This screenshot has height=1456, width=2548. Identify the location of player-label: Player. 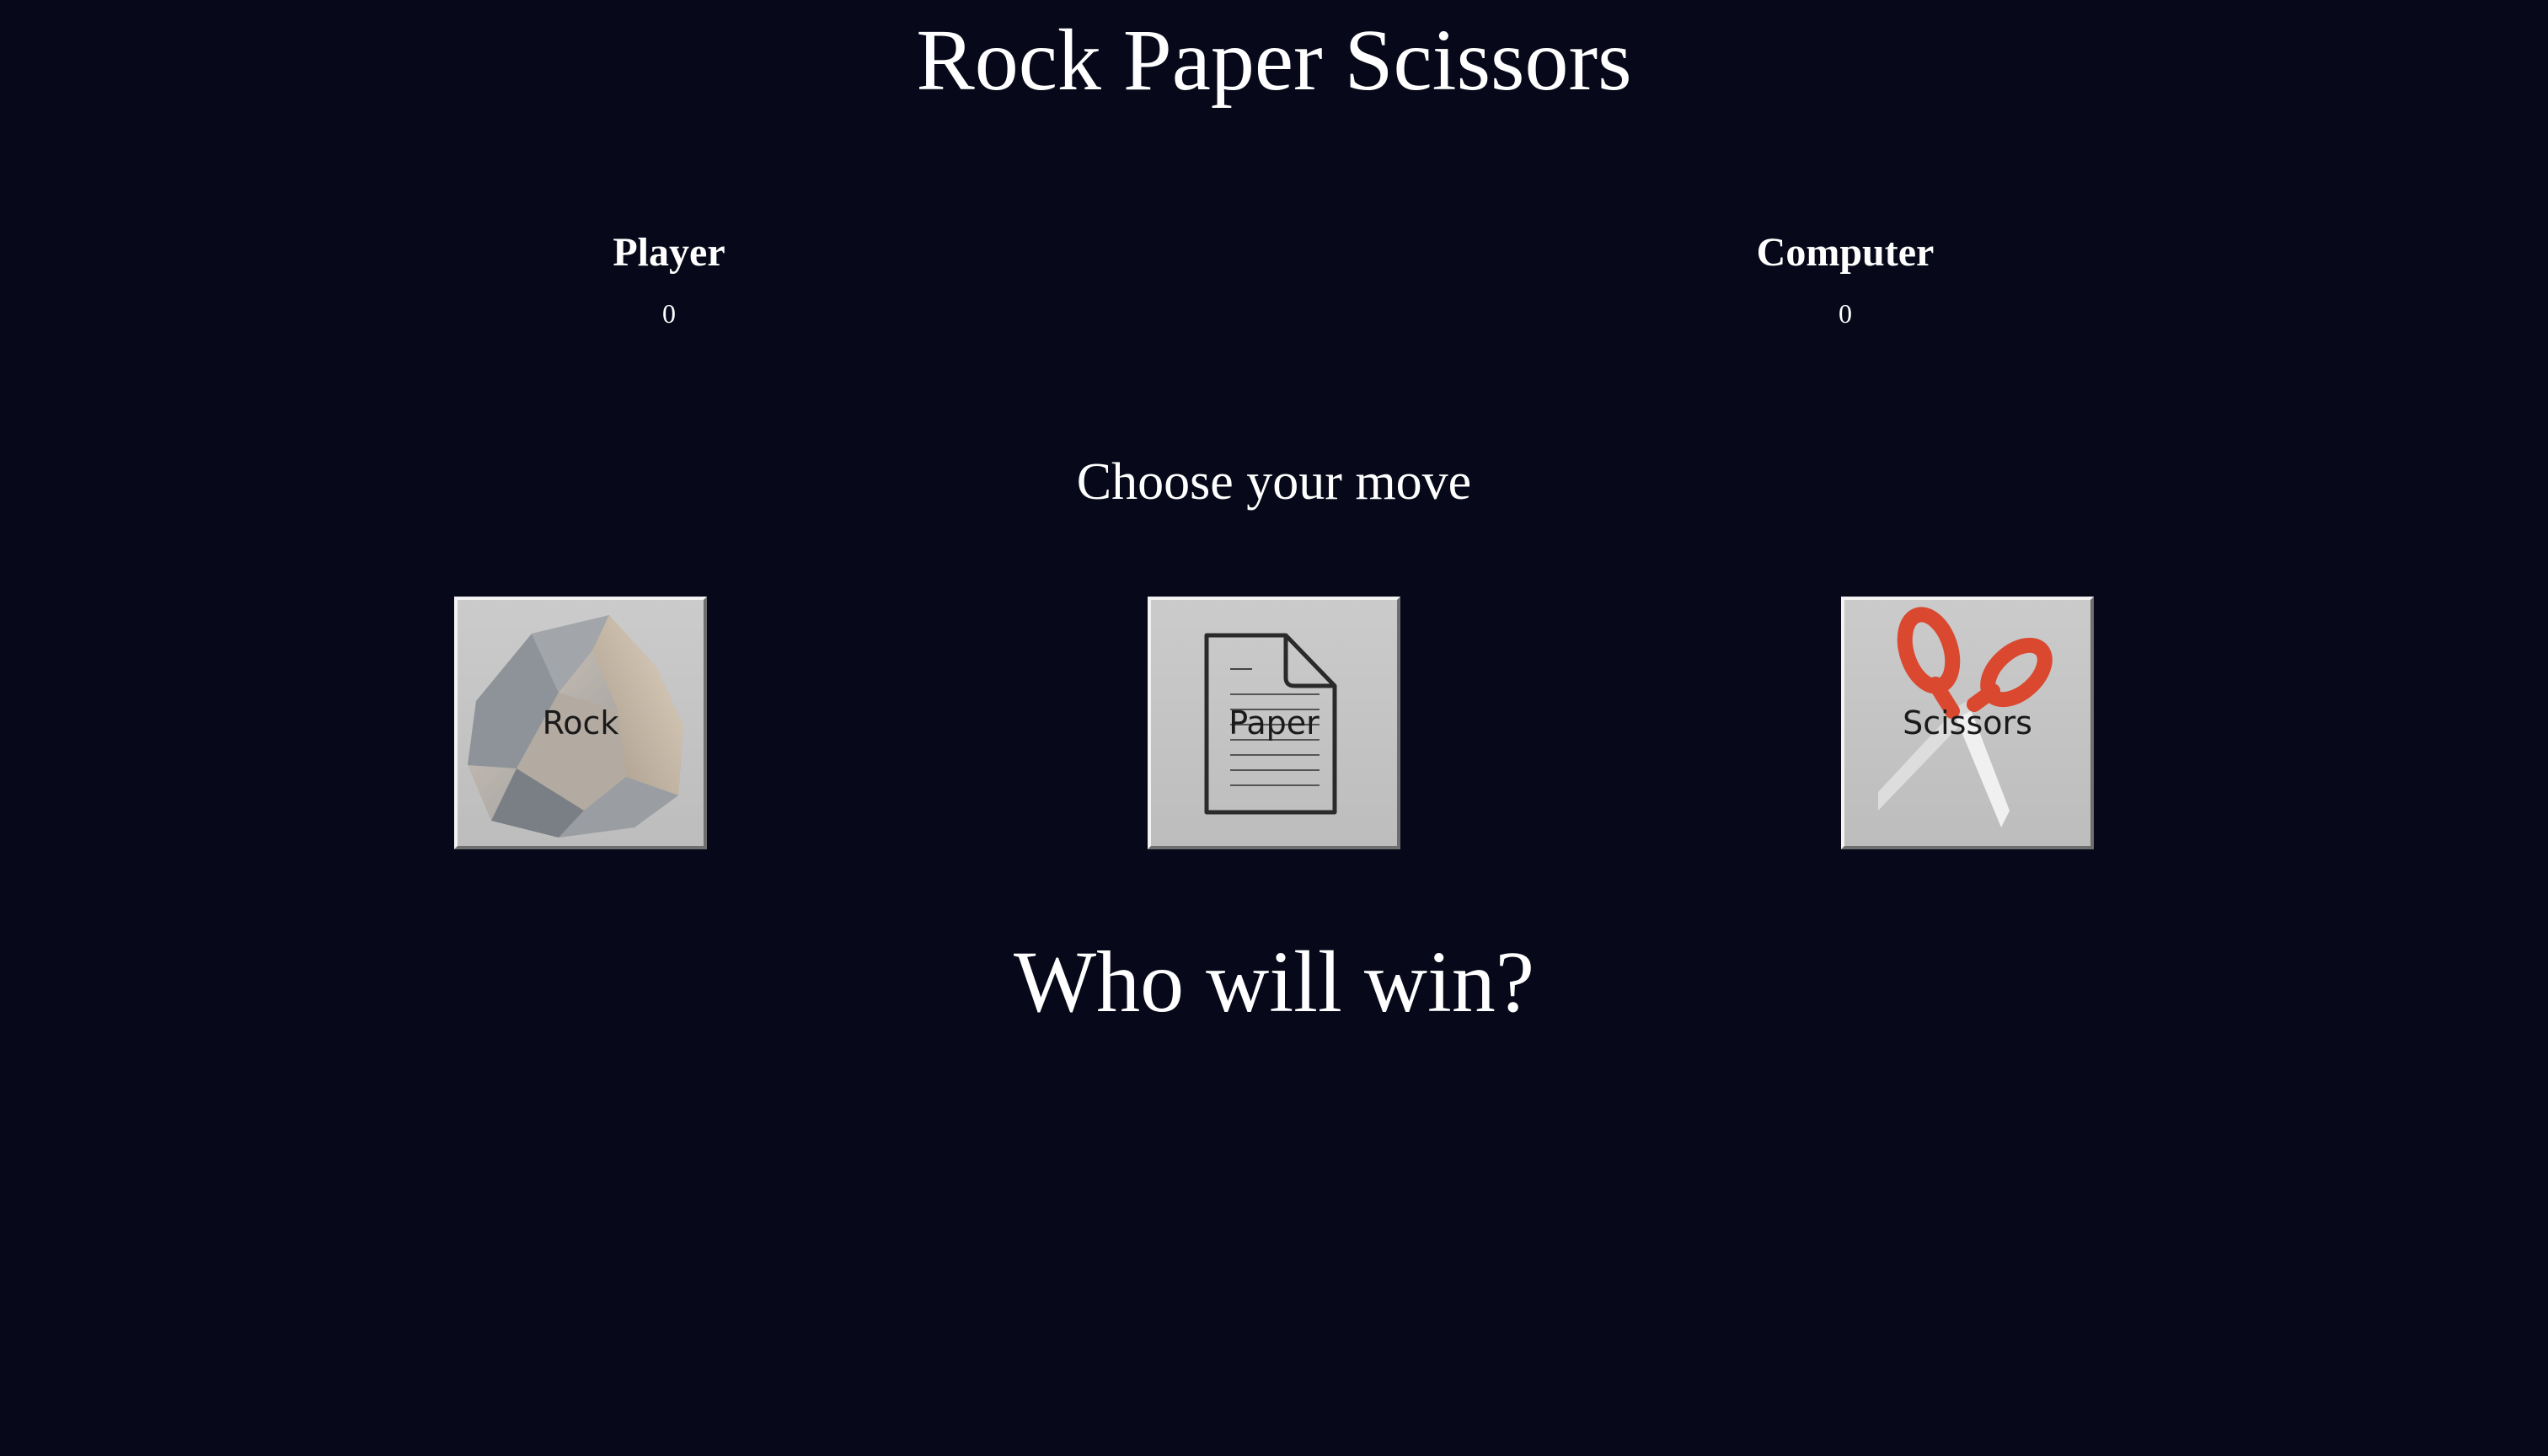
(669, 252).